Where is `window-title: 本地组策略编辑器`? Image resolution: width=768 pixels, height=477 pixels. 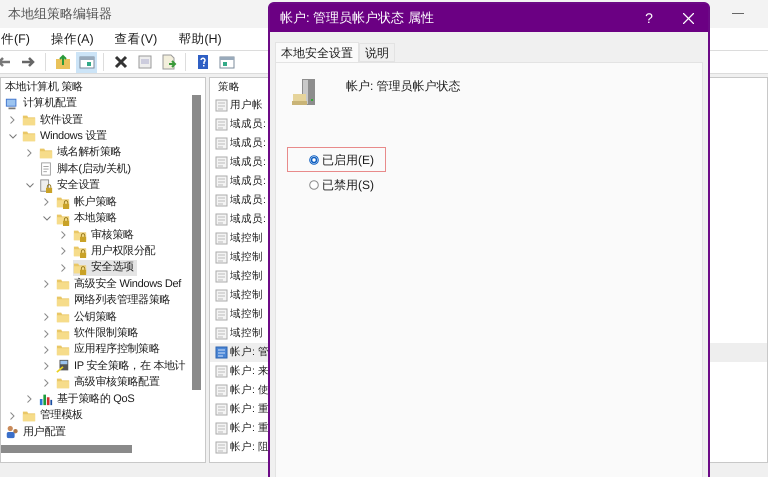
window-title: 本地组策略编辑器 is located at coordinates (60, 14).